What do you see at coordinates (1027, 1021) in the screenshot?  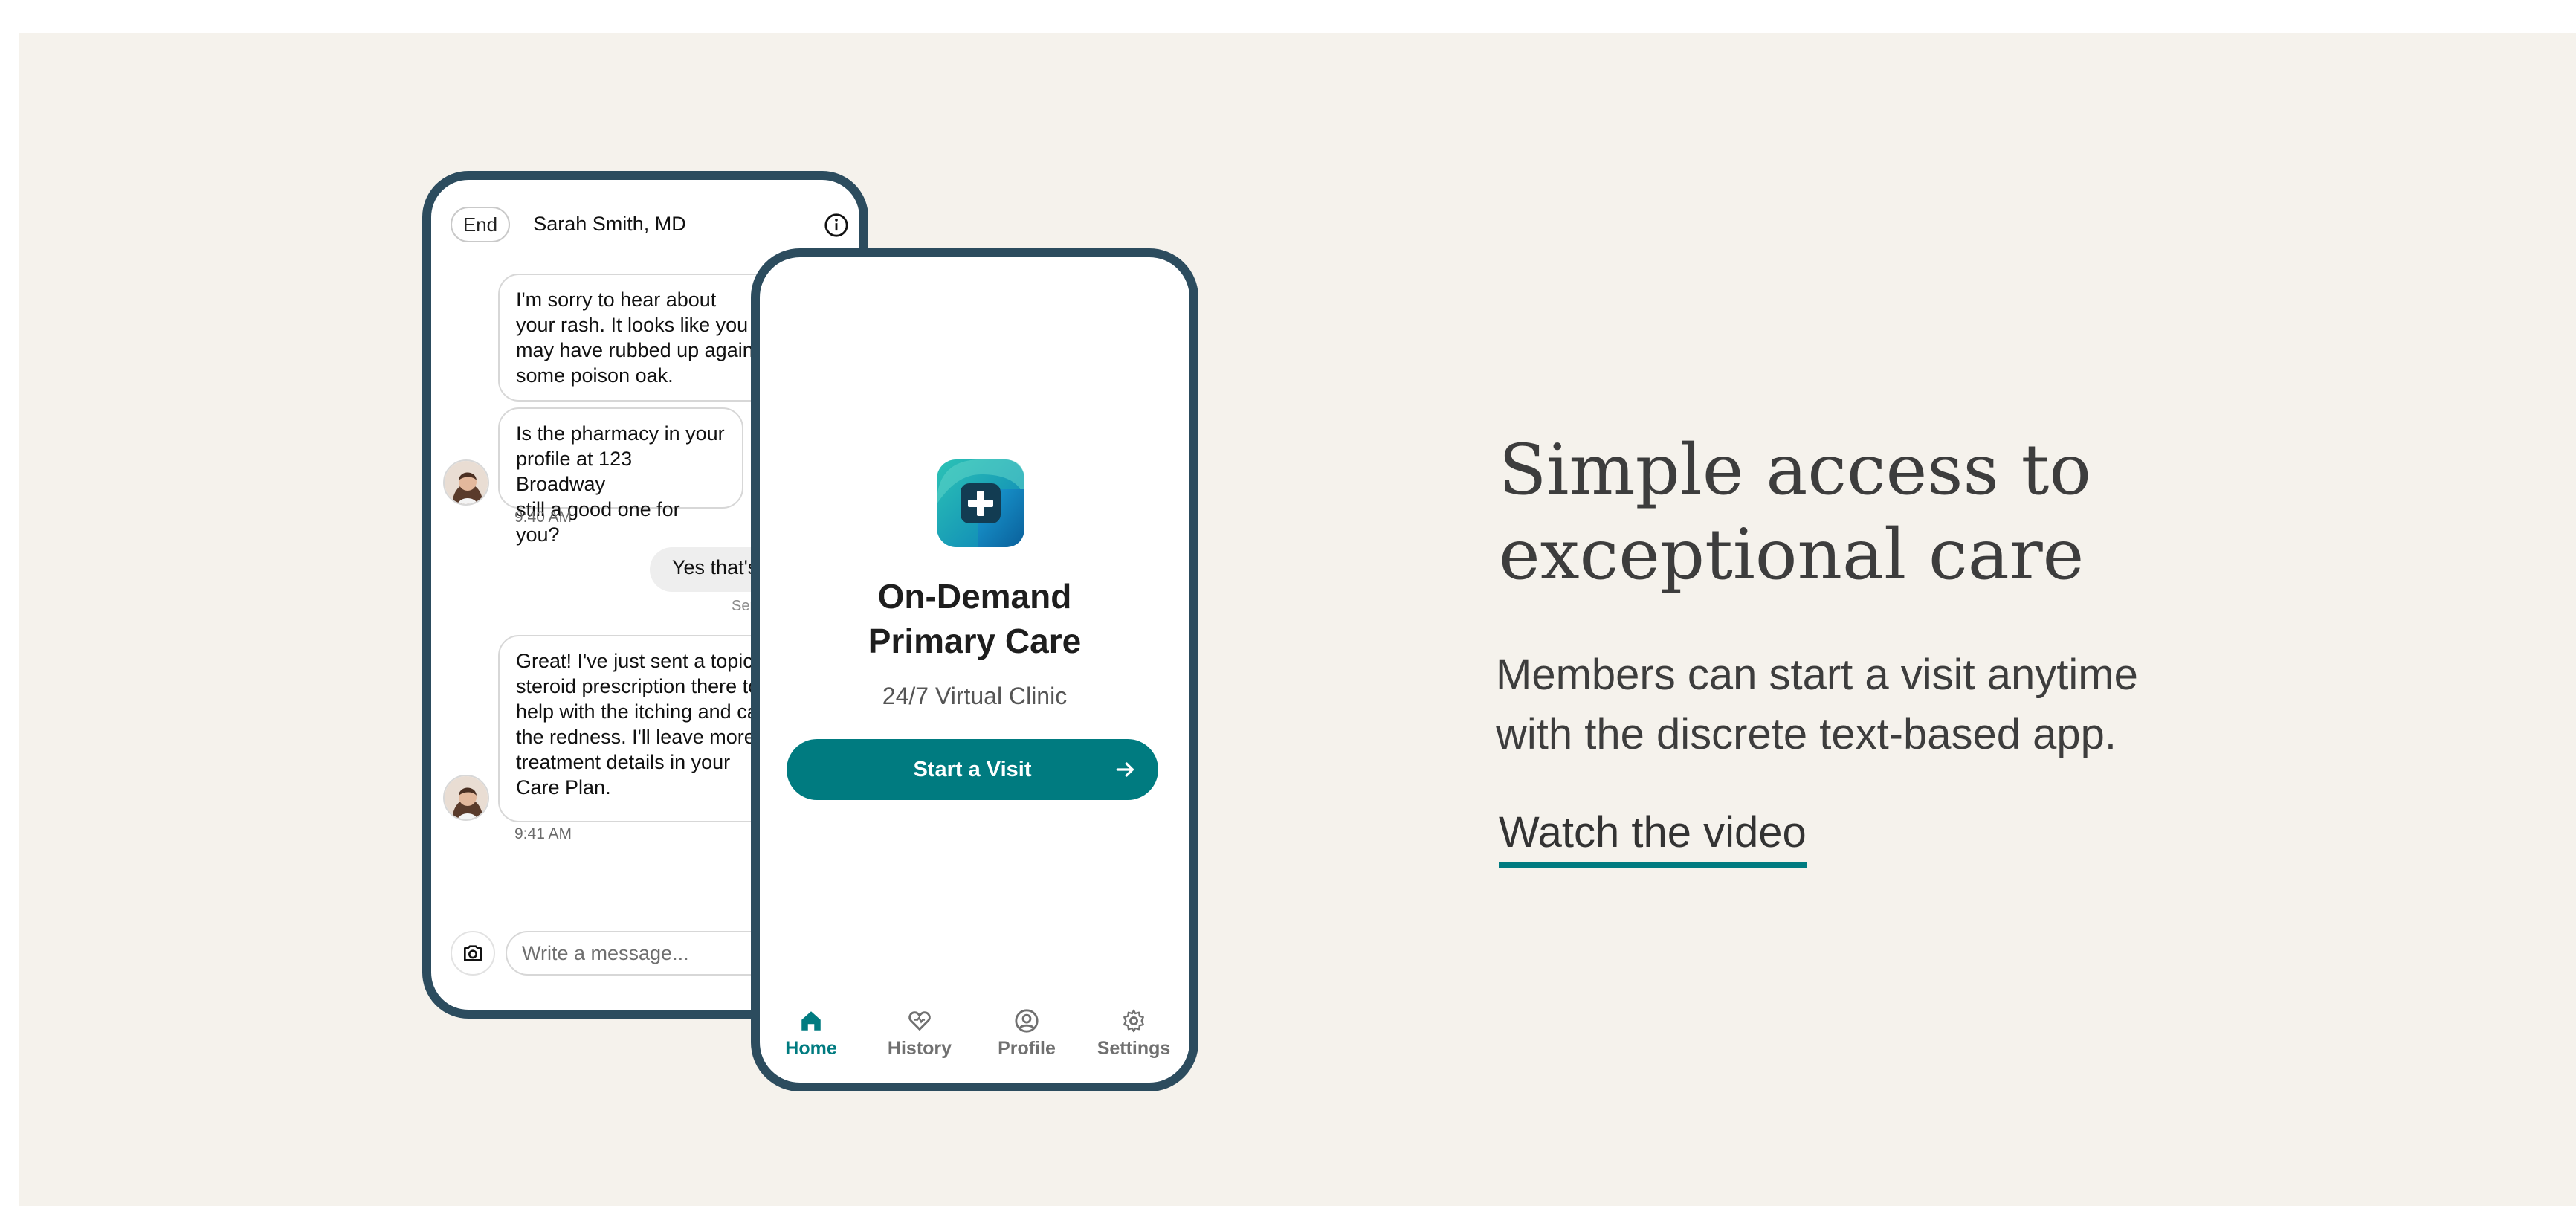 I see `user-circle-icon` at bounding box center [1027, 1021].